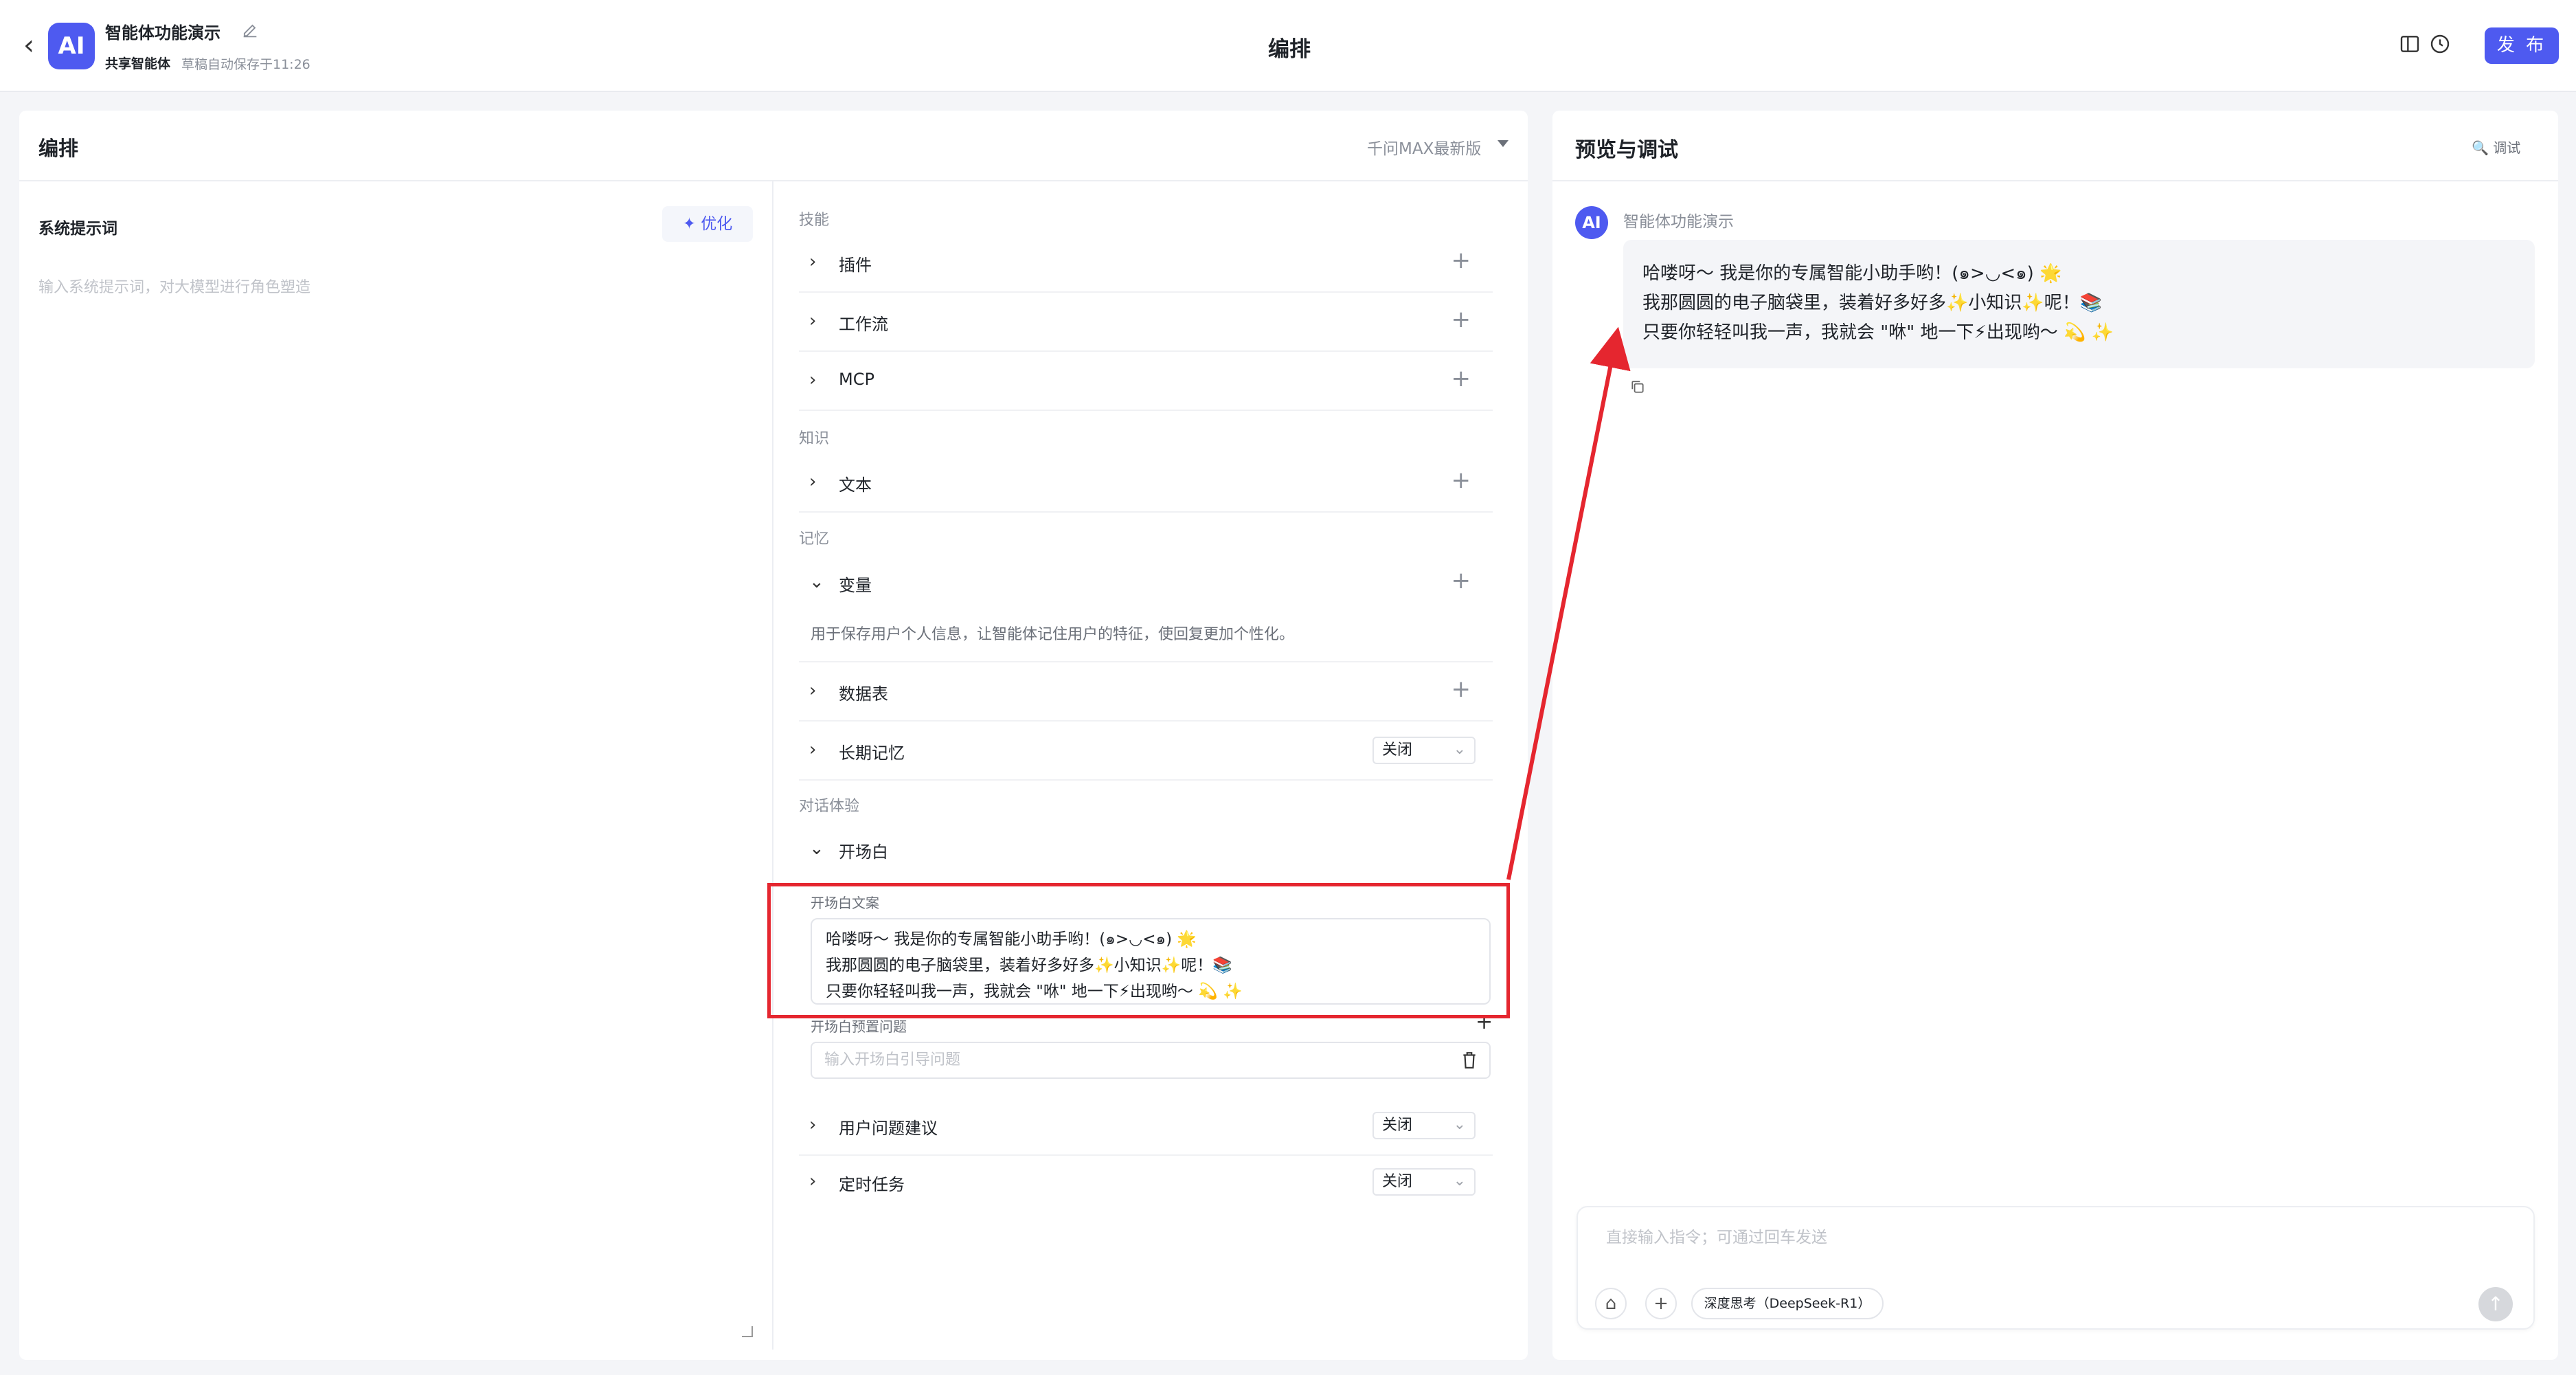 This screenshot has height=1375, width=2576. Describe the element at coordinates (1461, 689) in the screenshot. I see `add-datatable-icon: +` at that location.